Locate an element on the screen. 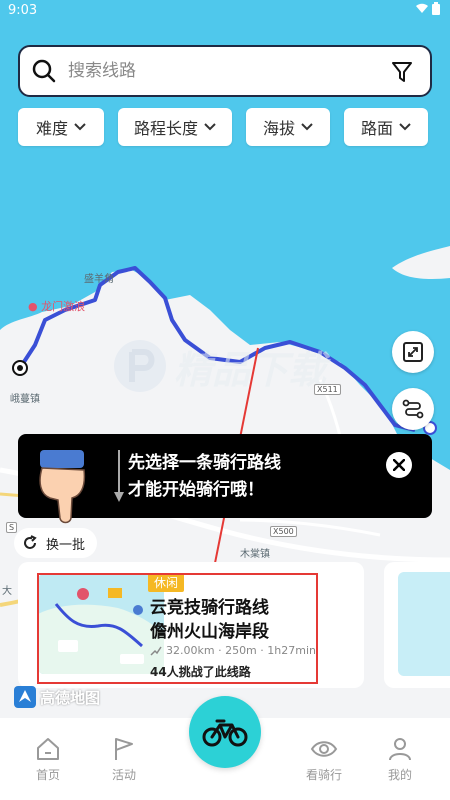 The image size is (450, 800). nav-watch: 看骑行 is located at coordinates (324, 759).